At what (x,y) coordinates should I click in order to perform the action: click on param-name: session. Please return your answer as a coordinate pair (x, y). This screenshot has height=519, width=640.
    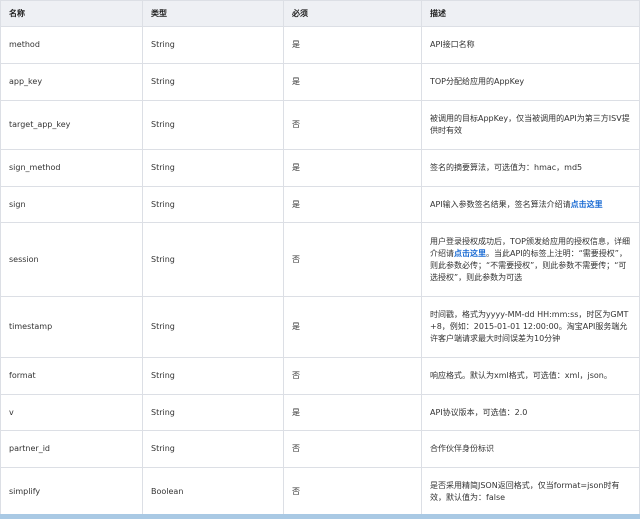
    Looking at the image, I should click on (71, 259).